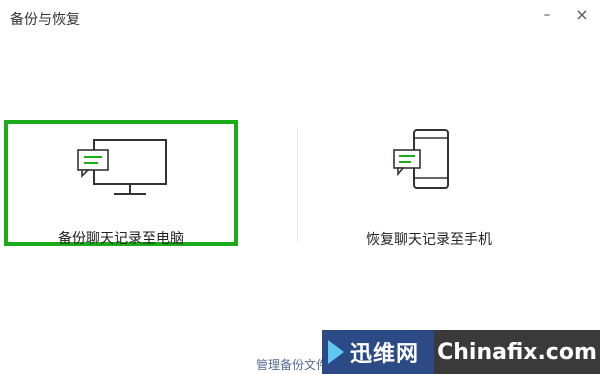 The image size is (600, 374). What do you see at coordinates (385, 354) in the screenshot?
I see `watermark-cn-text: 迅维网` at bounding box center [385, 354].